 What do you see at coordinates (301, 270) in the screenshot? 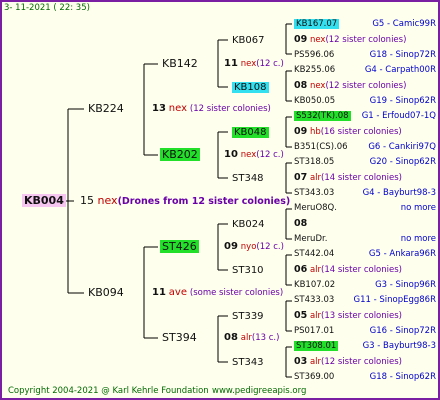
I see `gggp-gen: 06` at bounding box center [301, 270].